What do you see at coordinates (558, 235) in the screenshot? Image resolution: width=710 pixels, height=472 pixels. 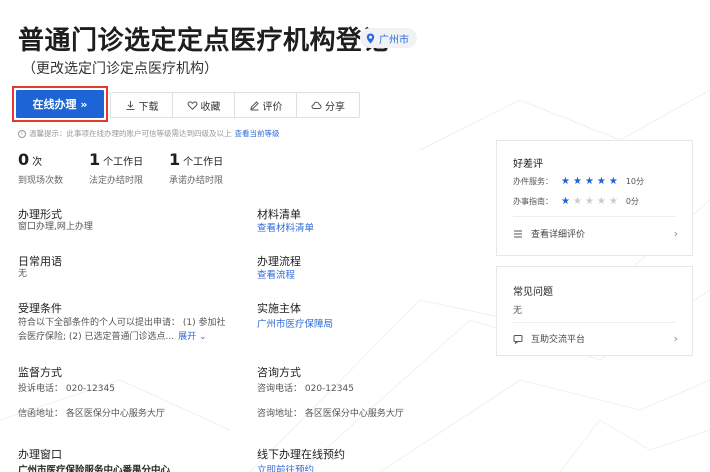 I see `view-detail-rating-label: 查看详细评价` at bounding box center [558, 235].